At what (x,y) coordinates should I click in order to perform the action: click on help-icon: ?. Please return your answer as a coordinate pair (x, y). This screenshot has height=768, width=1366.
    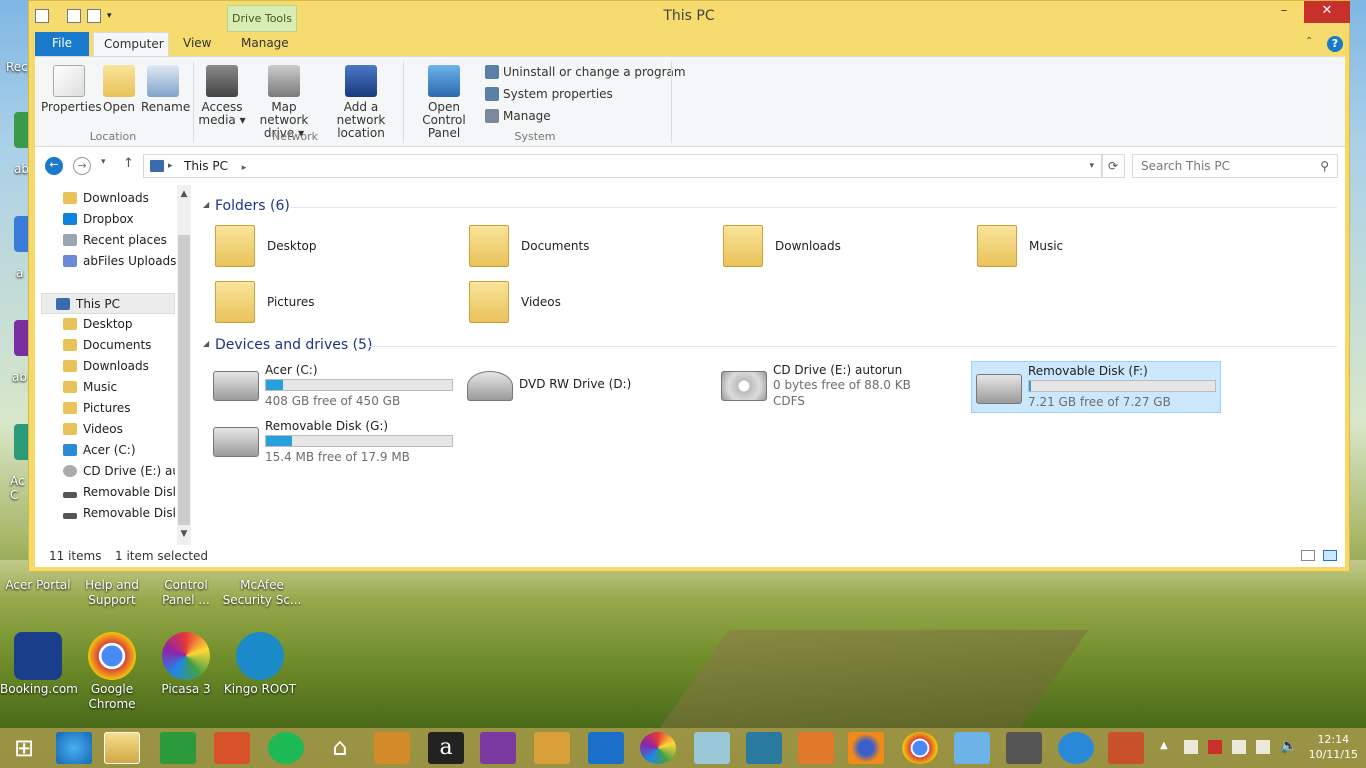
    Looking at the image, I should click on (1335, 44).